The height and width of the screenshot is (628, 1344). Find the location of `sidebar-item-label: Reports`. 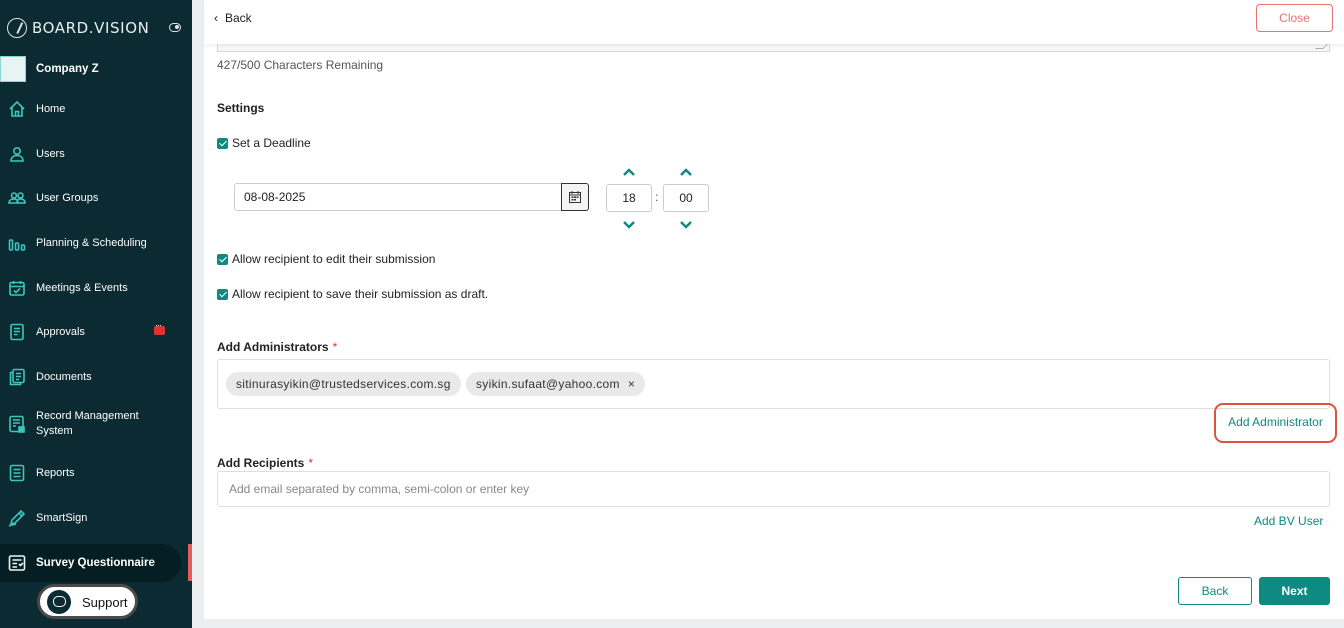

sidebar-item-label: Reports is located at coordinates (55, 472).